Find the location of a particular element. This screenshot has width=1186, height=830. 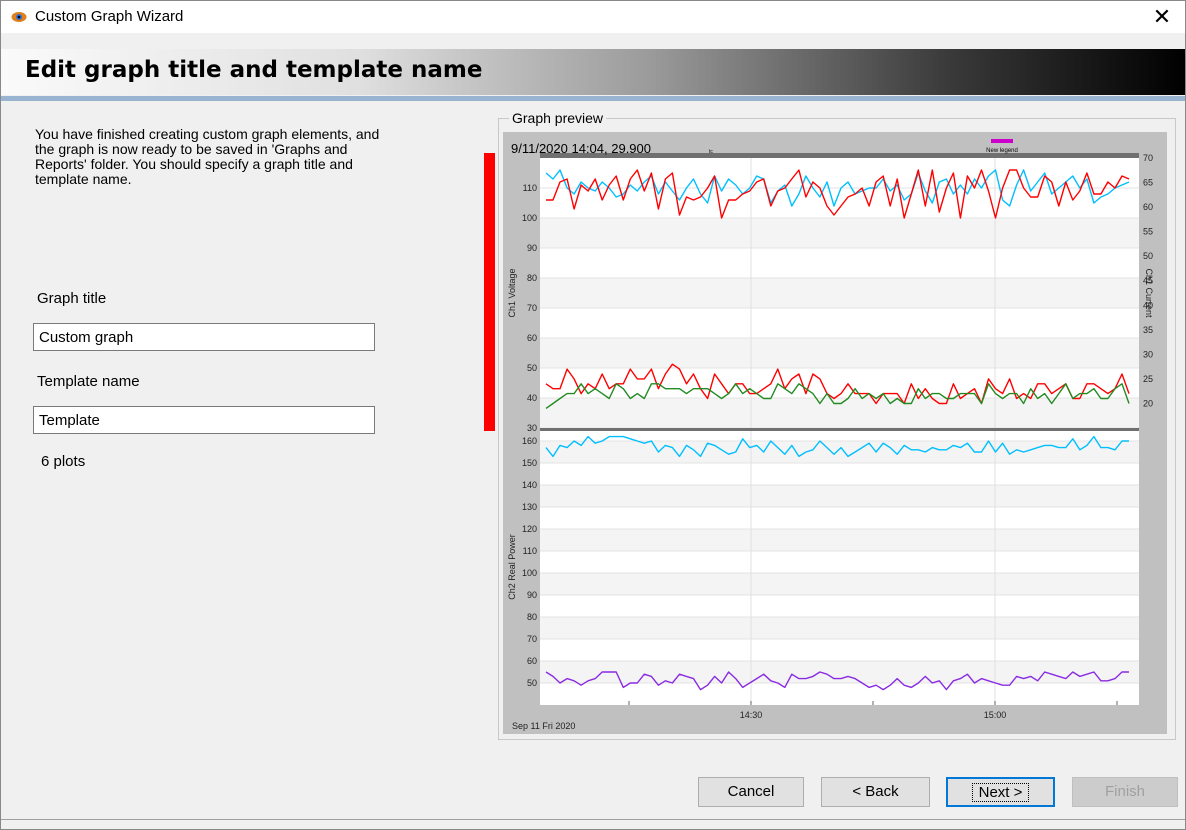

y2-tick-label: 30 is located at coordinates (1148, 354).